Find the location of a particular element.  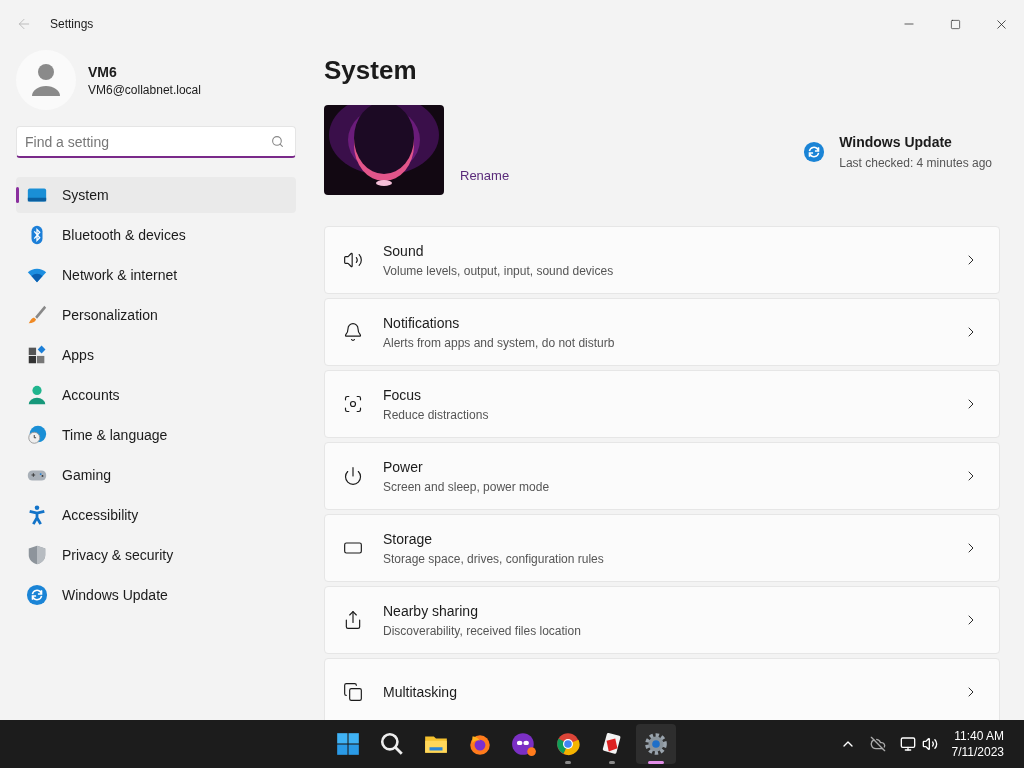

windows-icon is located at coordinates (353, 692).